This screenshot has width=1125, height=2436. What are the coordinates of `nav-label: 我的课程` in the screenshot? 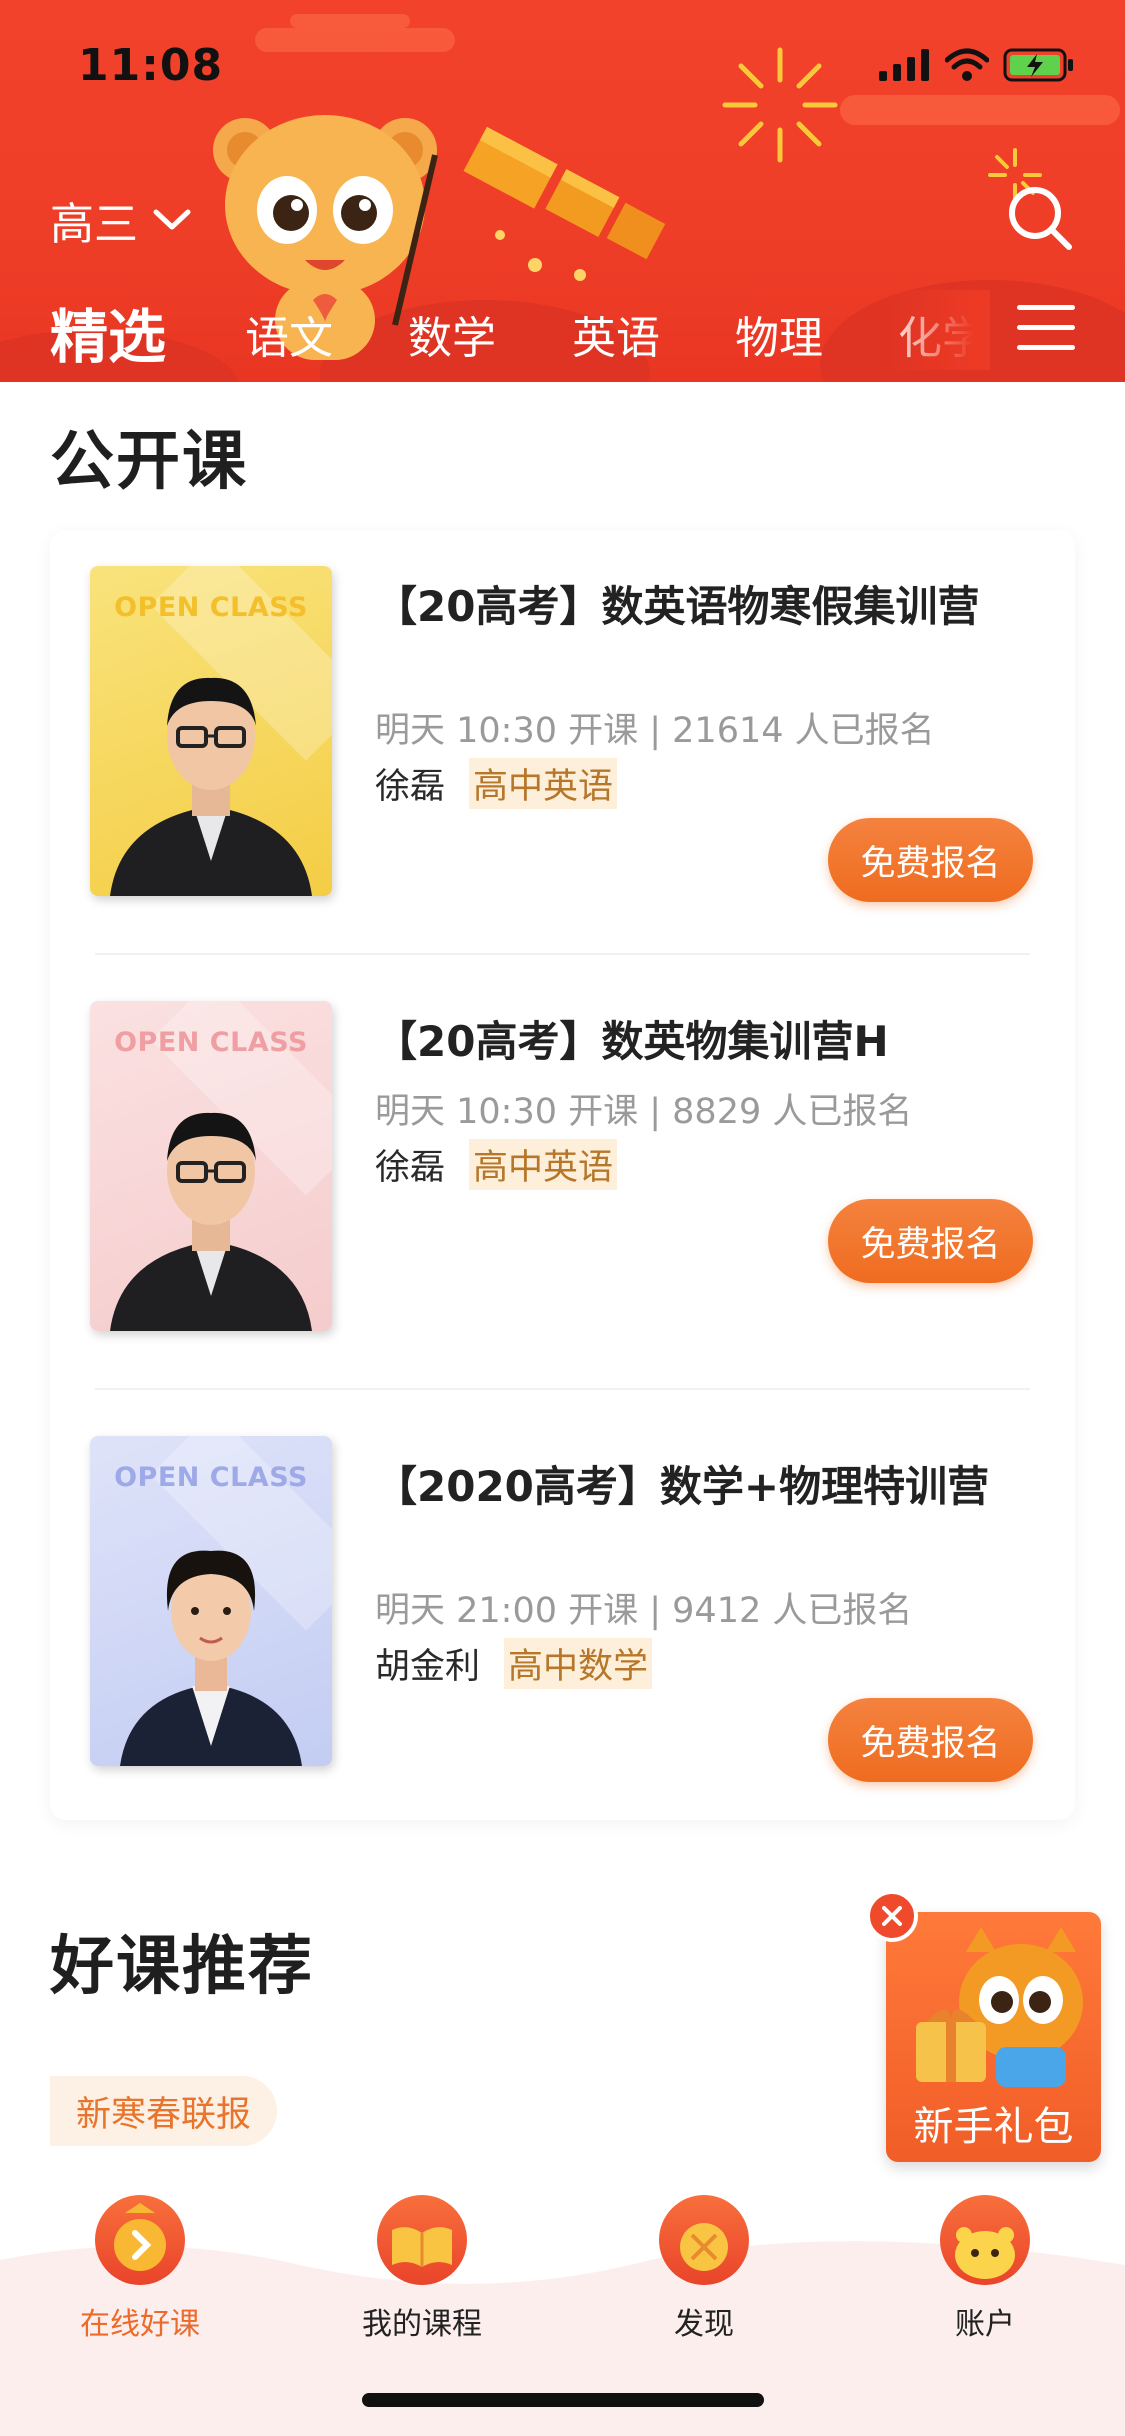 It's located at (422, 2324).